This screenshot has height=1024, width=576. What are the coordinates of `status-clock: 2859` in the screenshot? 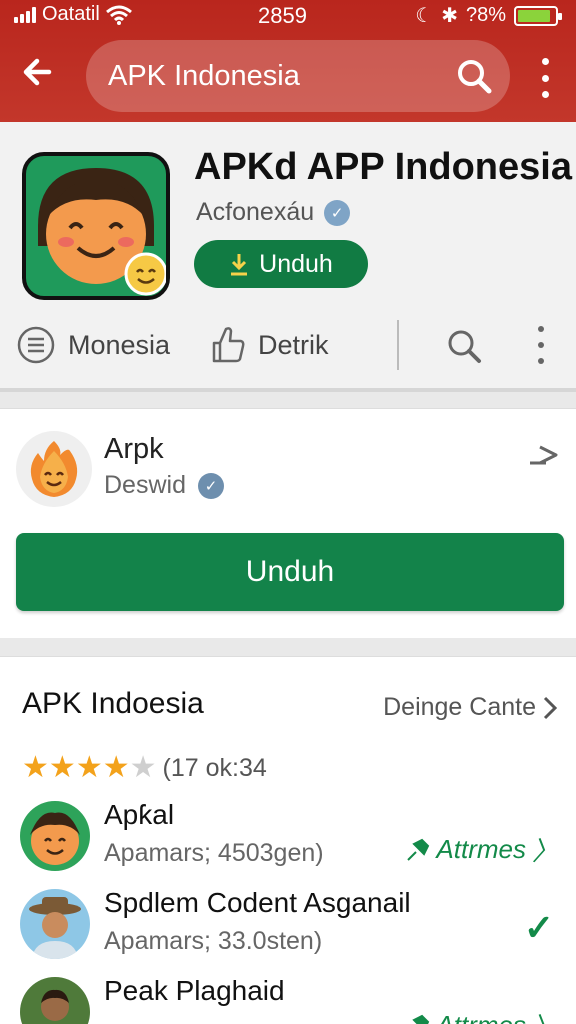 It's located at (282, 15).